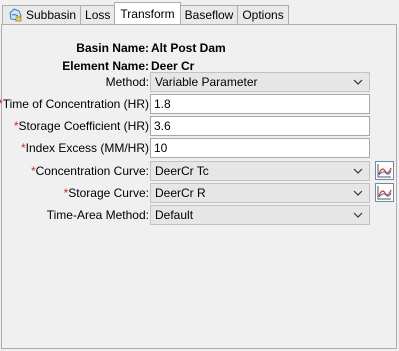 The image size is (399, 351). What do you see at coordinates (188, 48) in the screenshot?
I see `basin-name-value: Alt Post Dam` at bounding box center [188, 48].